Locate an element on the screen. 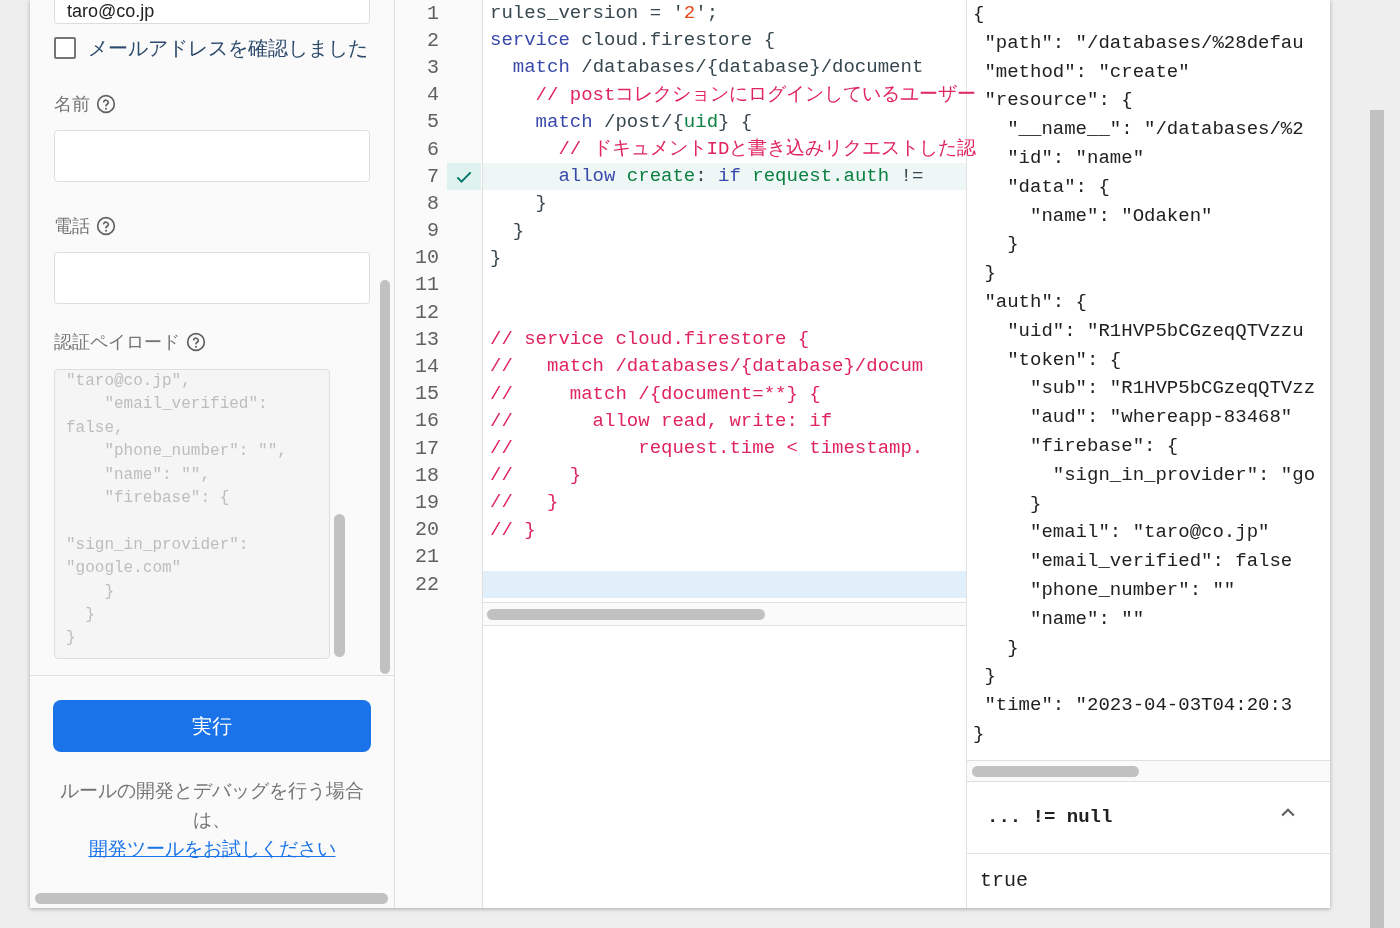 The image size is (1400, 928). line-number: 1 is located at coordinates (432, 13).